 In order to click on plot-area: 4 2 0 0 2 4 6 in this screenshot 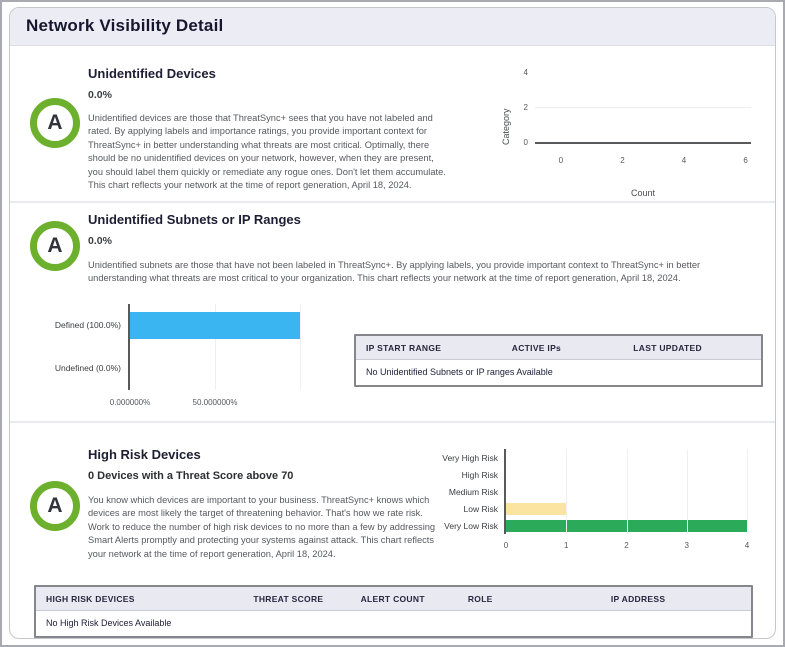, I will do `click(637, 116)`.